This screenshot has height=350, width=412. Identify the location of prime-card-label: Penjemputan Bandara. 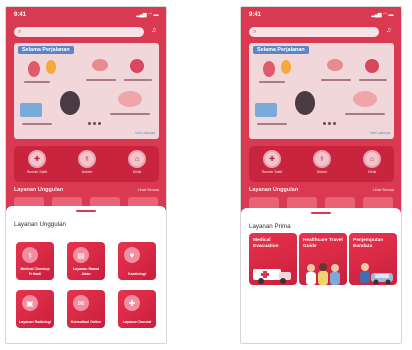
(368, 243).